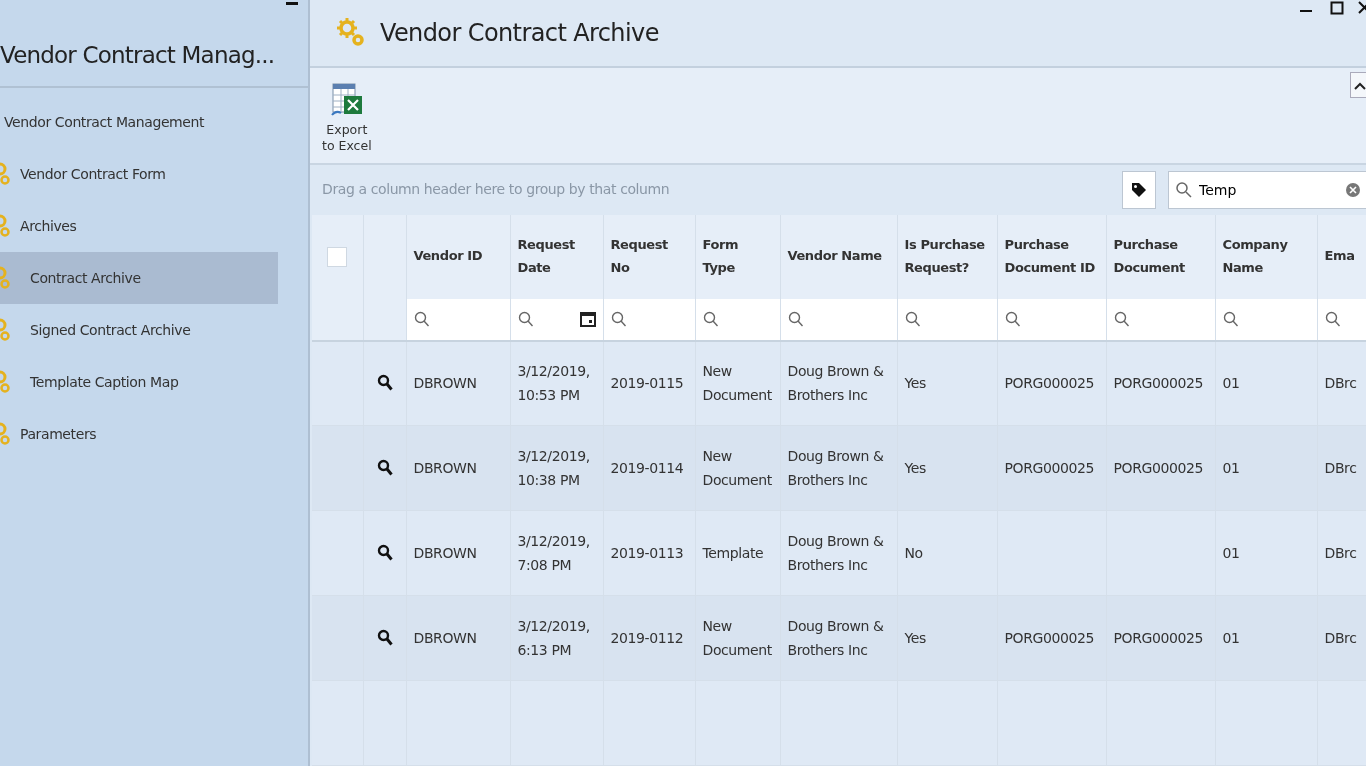  Describe the element at coordinates (649, 256) in the screenshot. I see `column-header: Request No` at that location.